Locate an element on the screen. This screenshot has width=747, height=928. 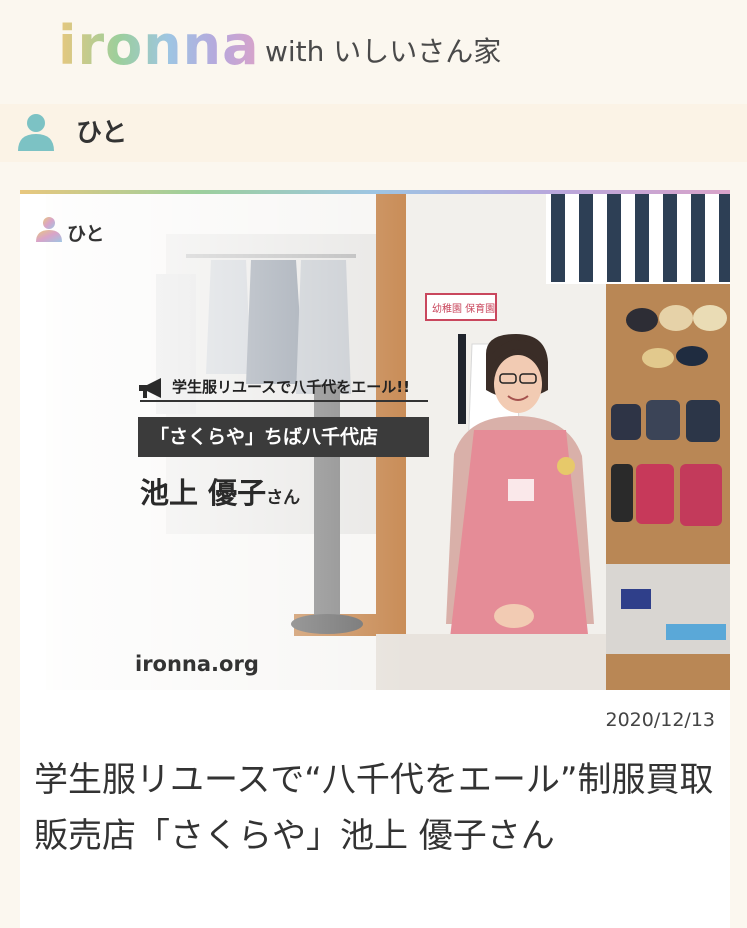
category-label: ひと is located at coordinates (101, 133).